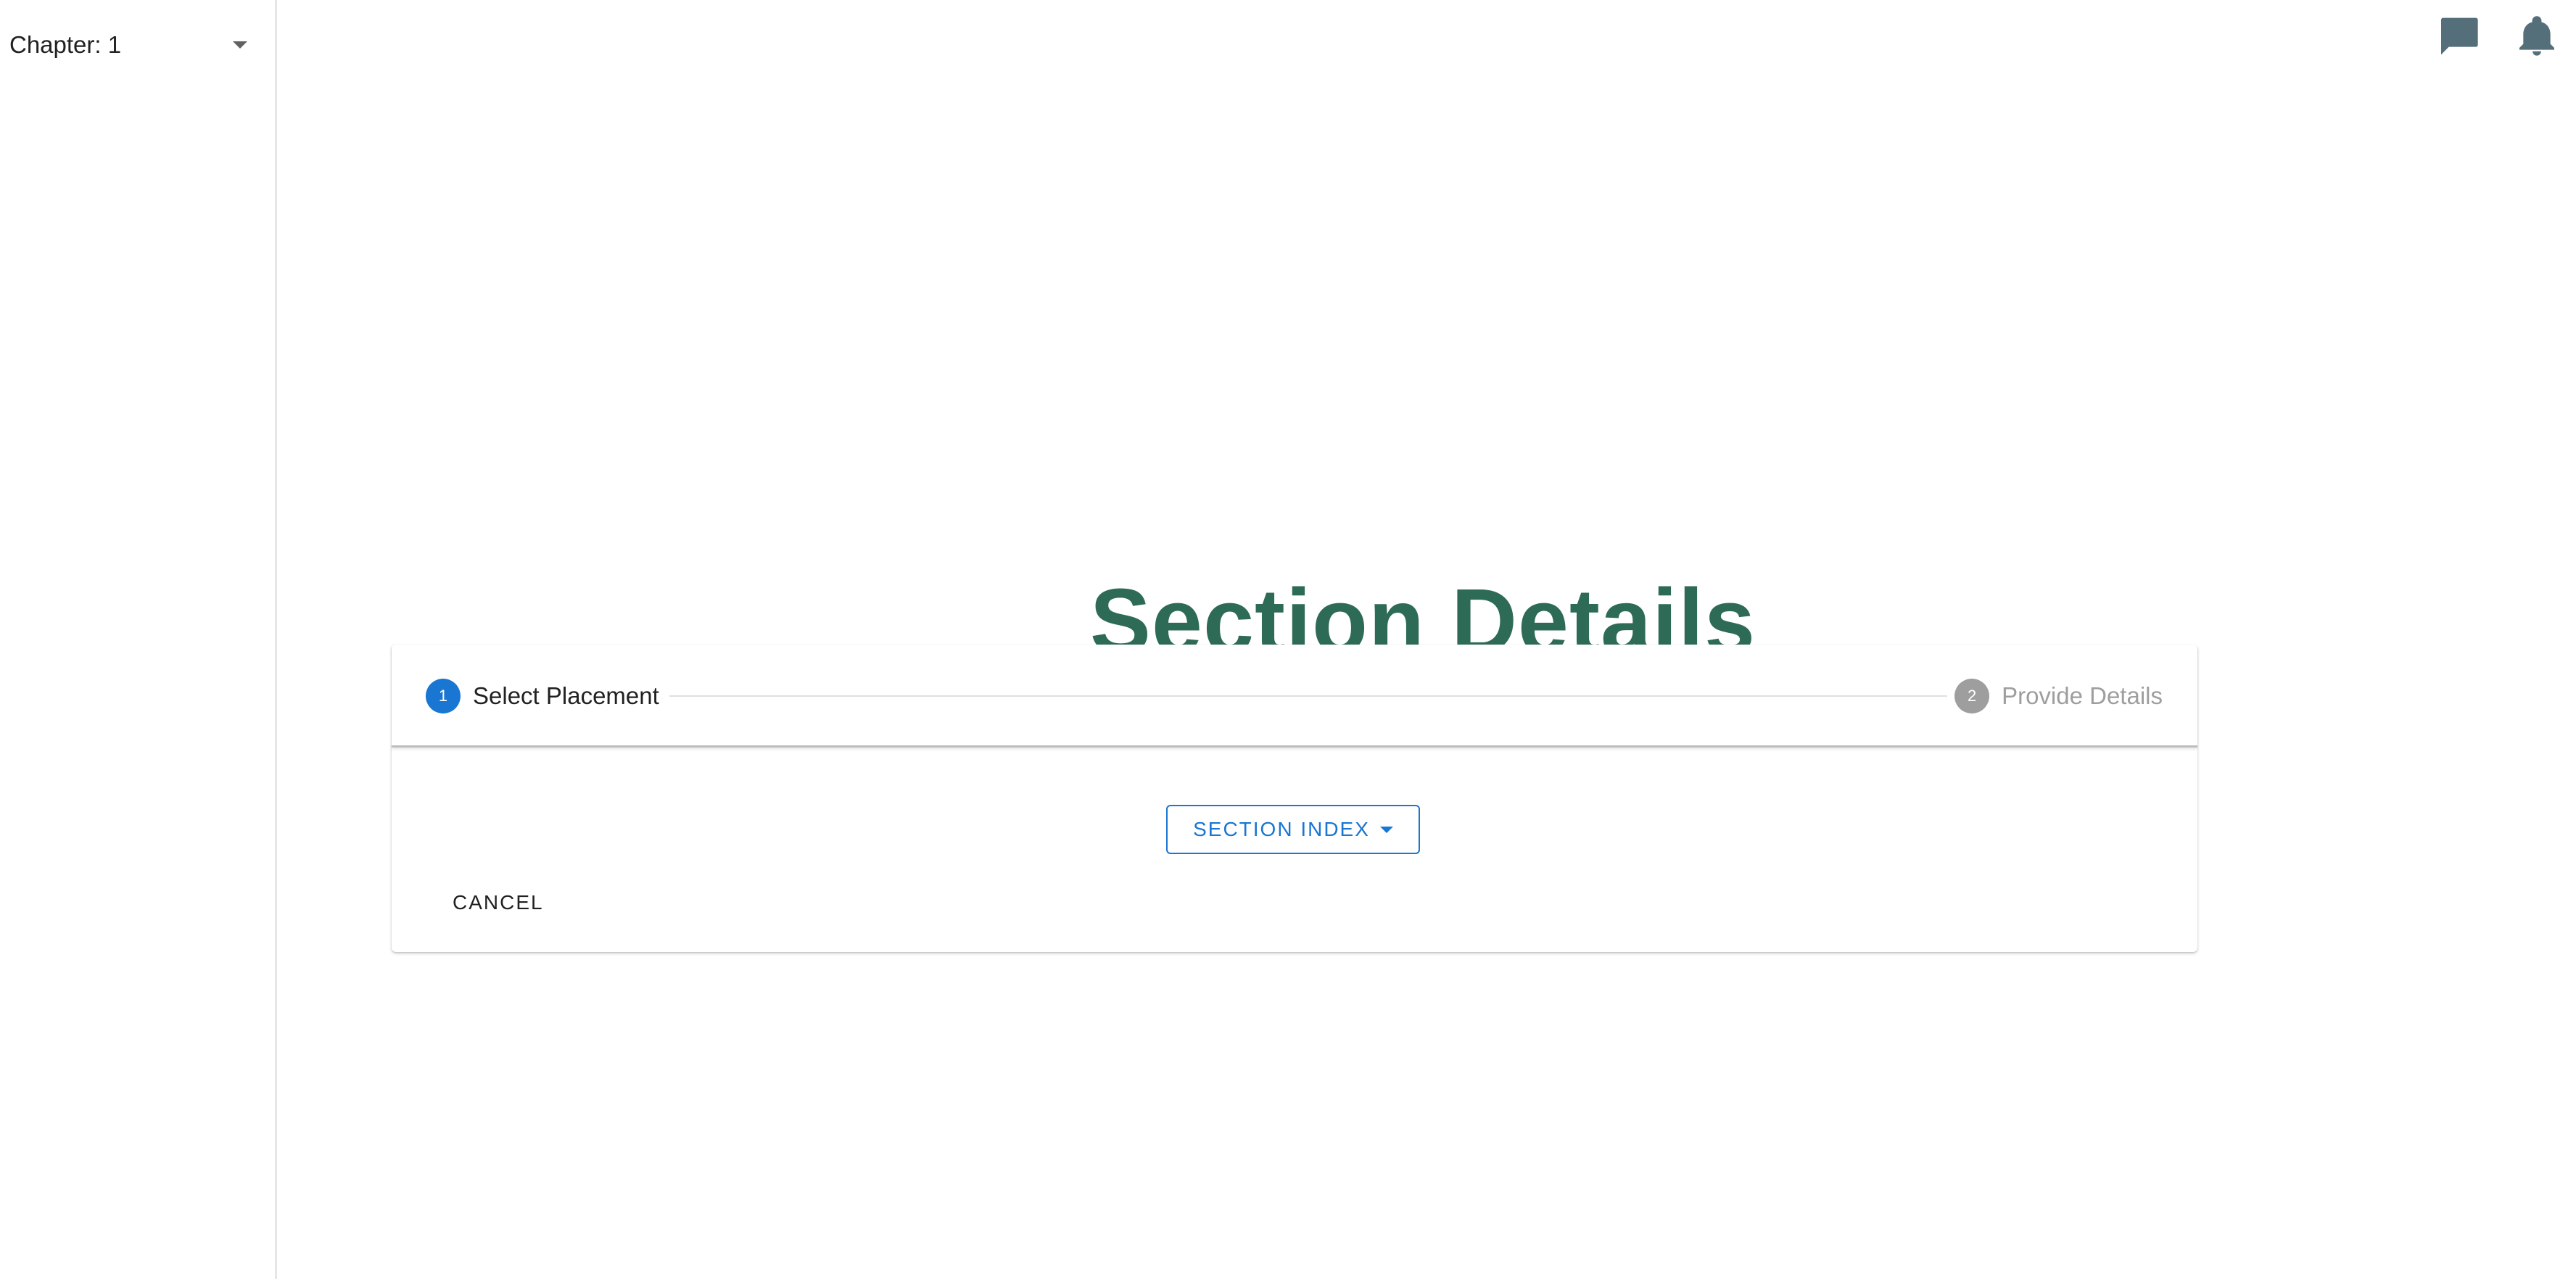  Describe the element at coordinates (240, 45) in the screenshot. I see `chevron-down-icon` at that location.